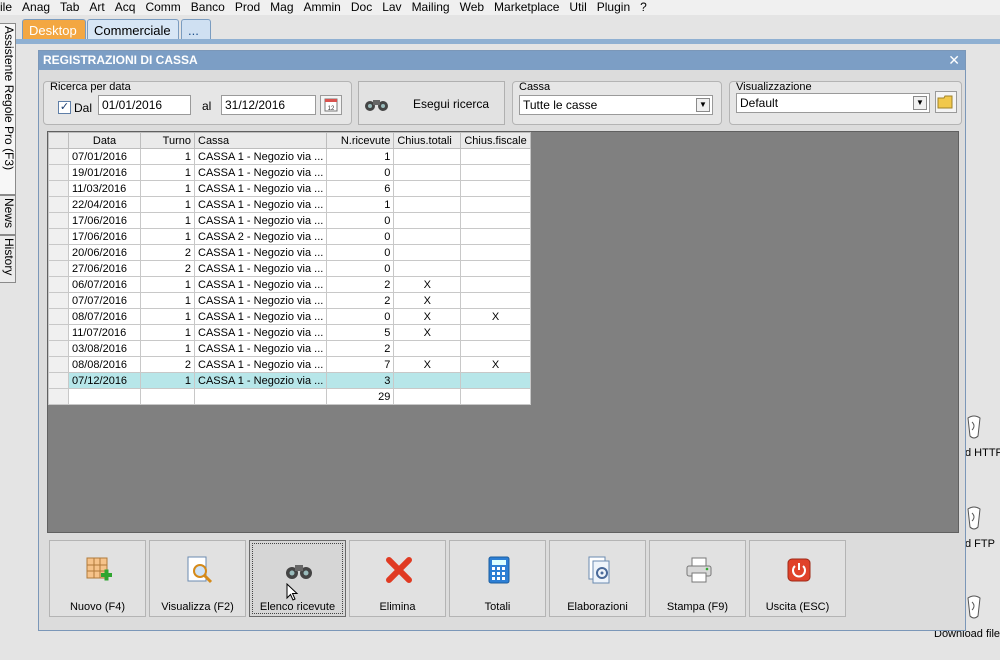 The image size is (1000, 660). Describe the element at coordinates (577, 7) in the screenshot. I see `menu-item: Util` at that location.